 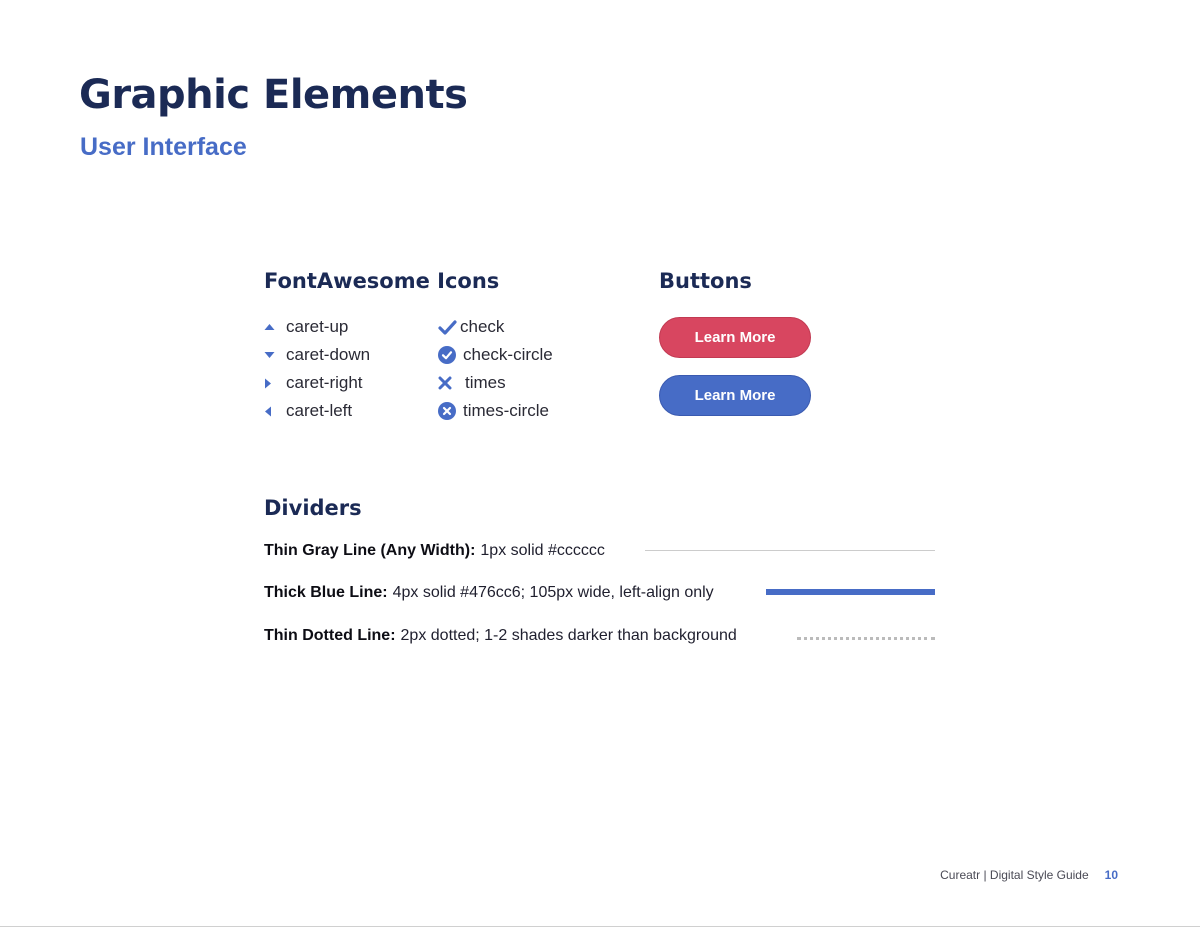 What do you see at coordinates (542, 550) in the screenshot?
I see `divider-spec-description: 1px solid #cccccc` at bounding box center [542, 550].